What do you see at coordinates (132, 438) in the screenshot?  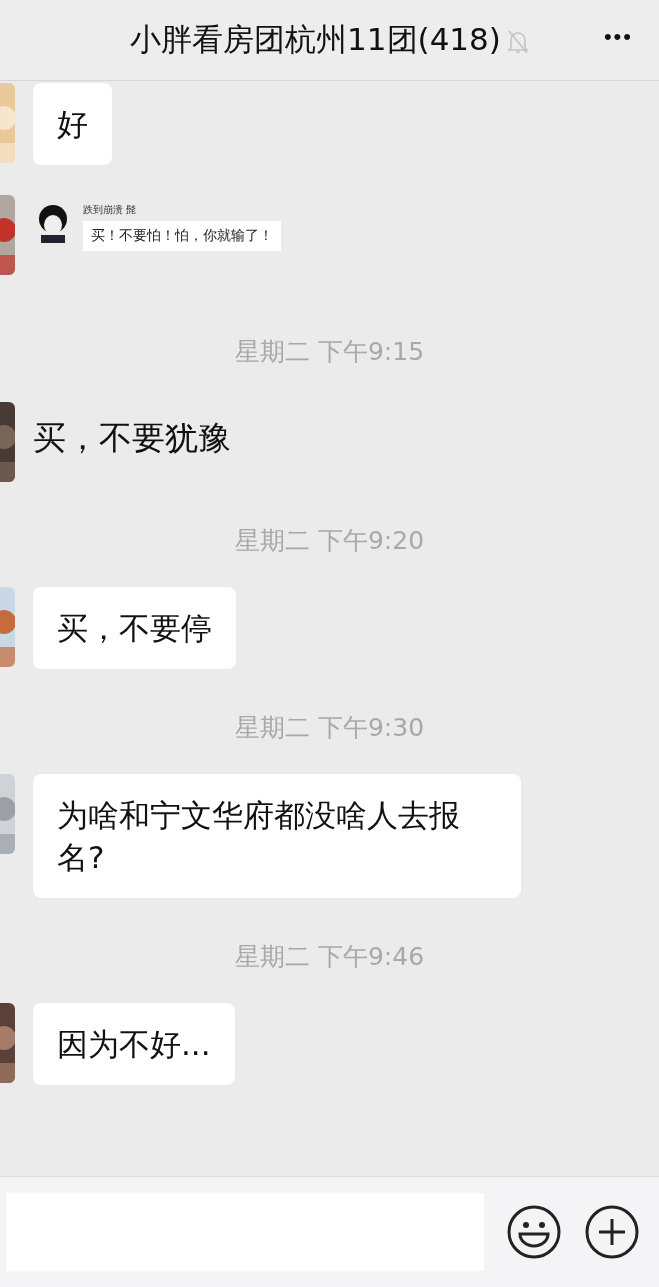 I see `message-text: 买，不要犹豫` at bounding box center [132, 438].